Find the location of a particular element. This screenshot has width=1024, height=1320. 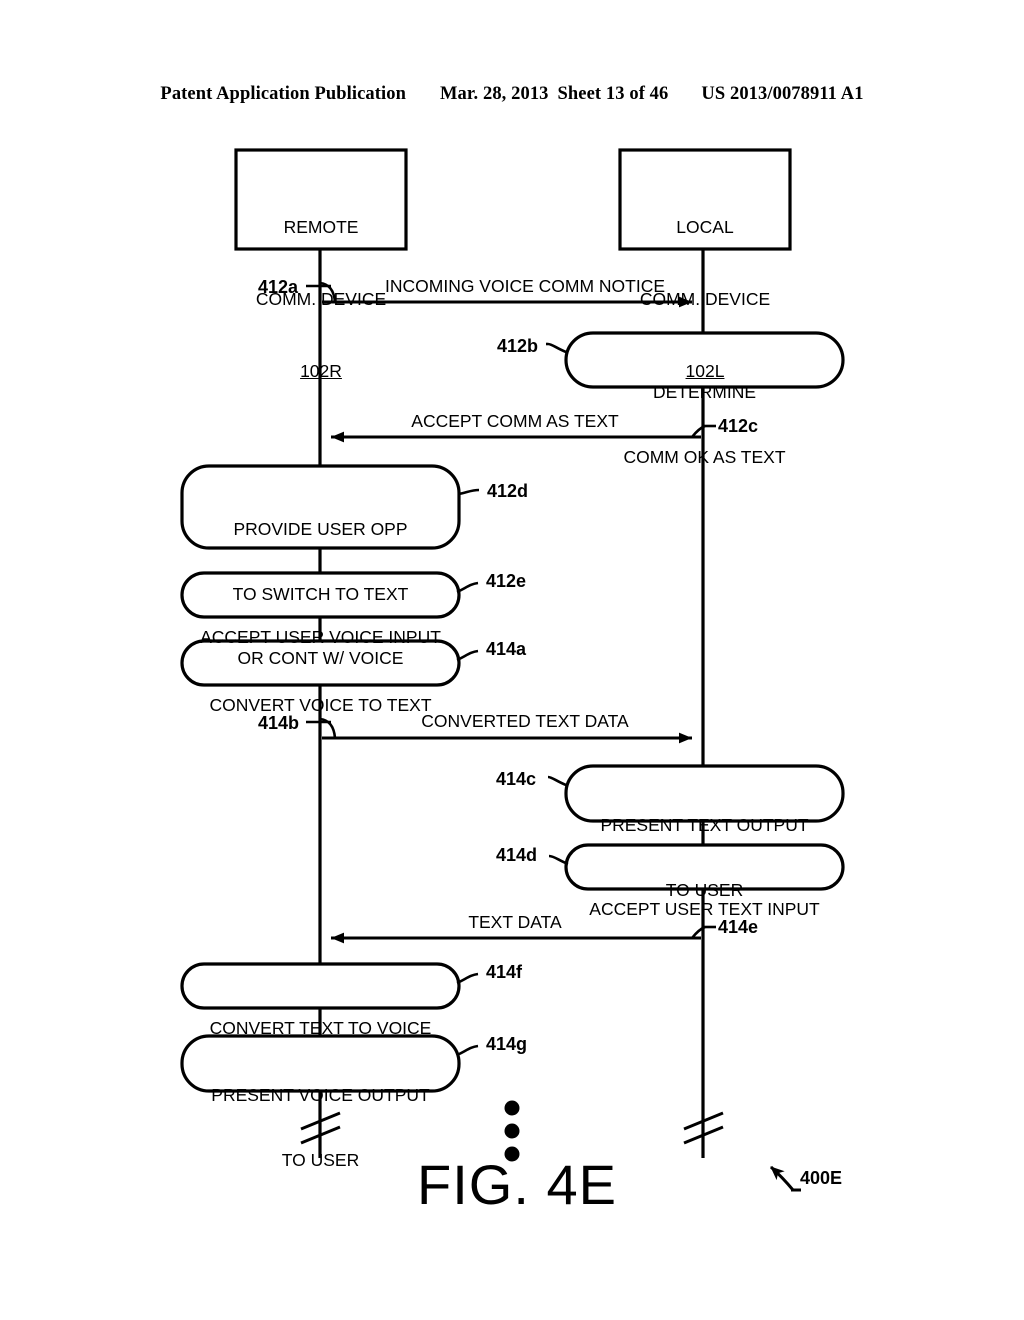

message-label-412a: INCOMING VOICE COMM NOTICE is located at coordinates (525, 286).